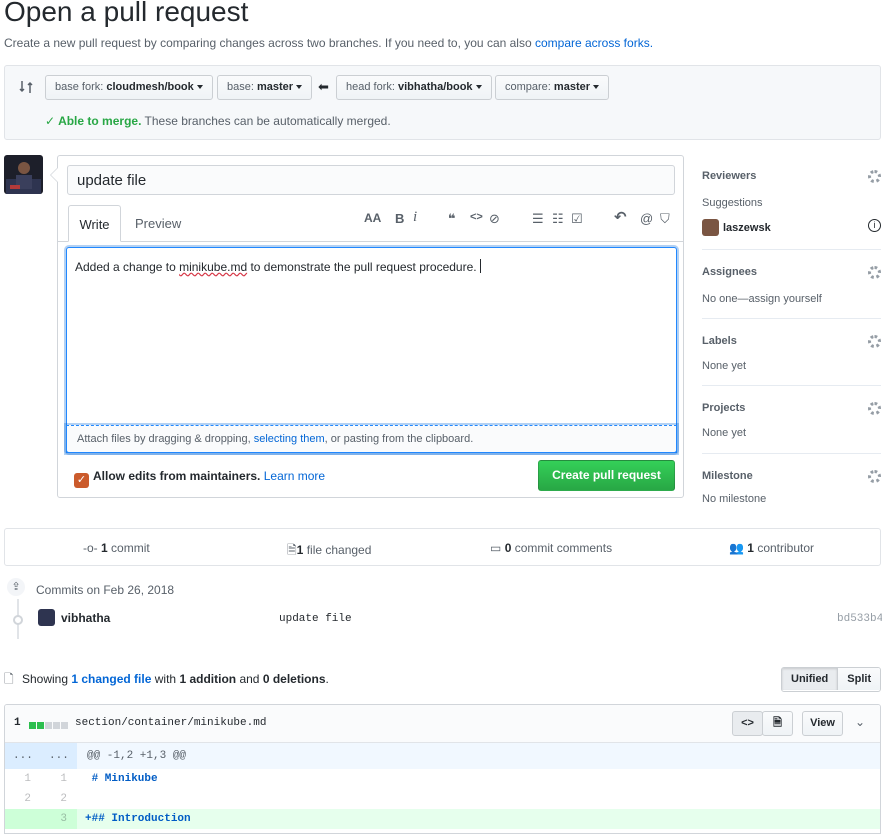  What do you see at coordinates (16, 587) in the screenshot?
I see `repo-push-icon: ⇪` at bounding box center [16, 587].